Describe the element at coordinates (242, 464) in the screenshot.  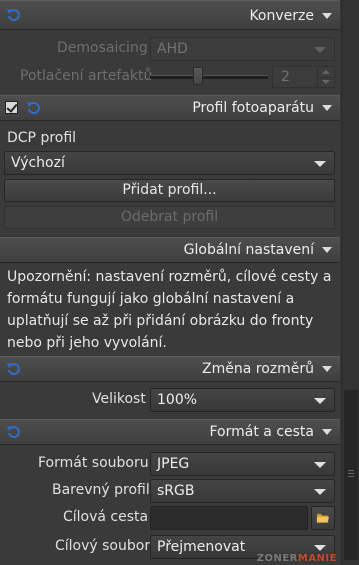
I see `file-format-select: JPEG` at that location.